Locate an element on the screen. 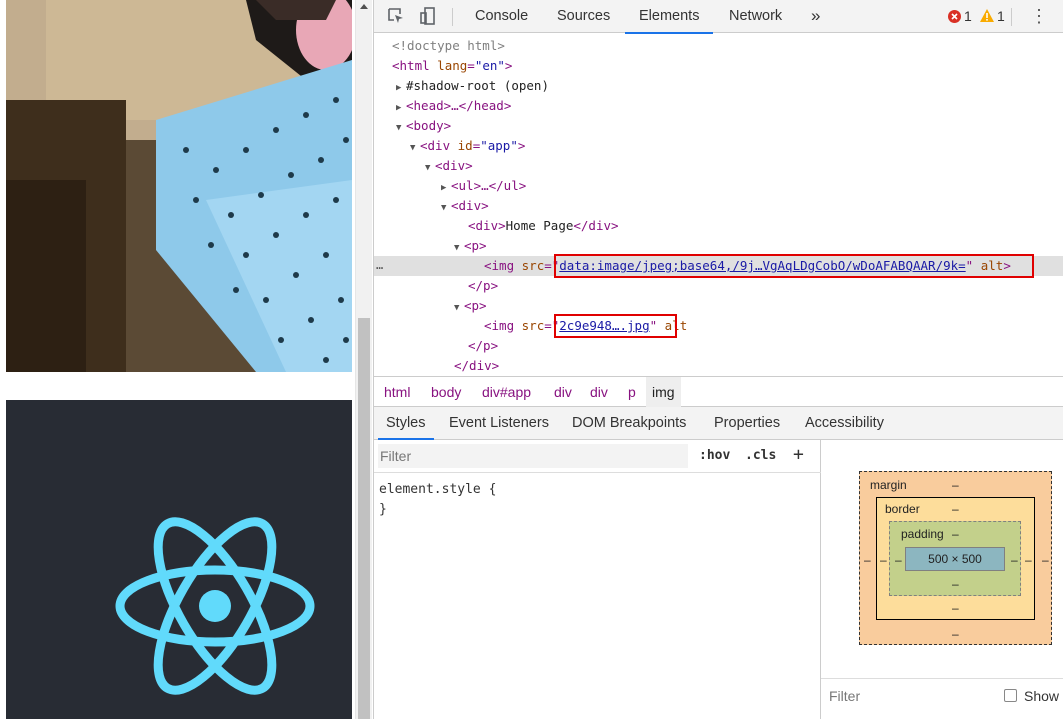 The image size is (1063, 719). dom-line-div: ▼ <div> is located at coordinates (718, 166).